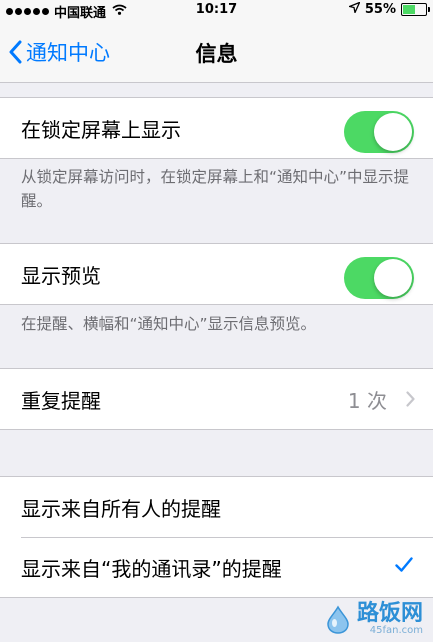 This screenshot has height=642, width=433. I want to click on repeat-section: 重复提醒 1 次, so click(216, 399).